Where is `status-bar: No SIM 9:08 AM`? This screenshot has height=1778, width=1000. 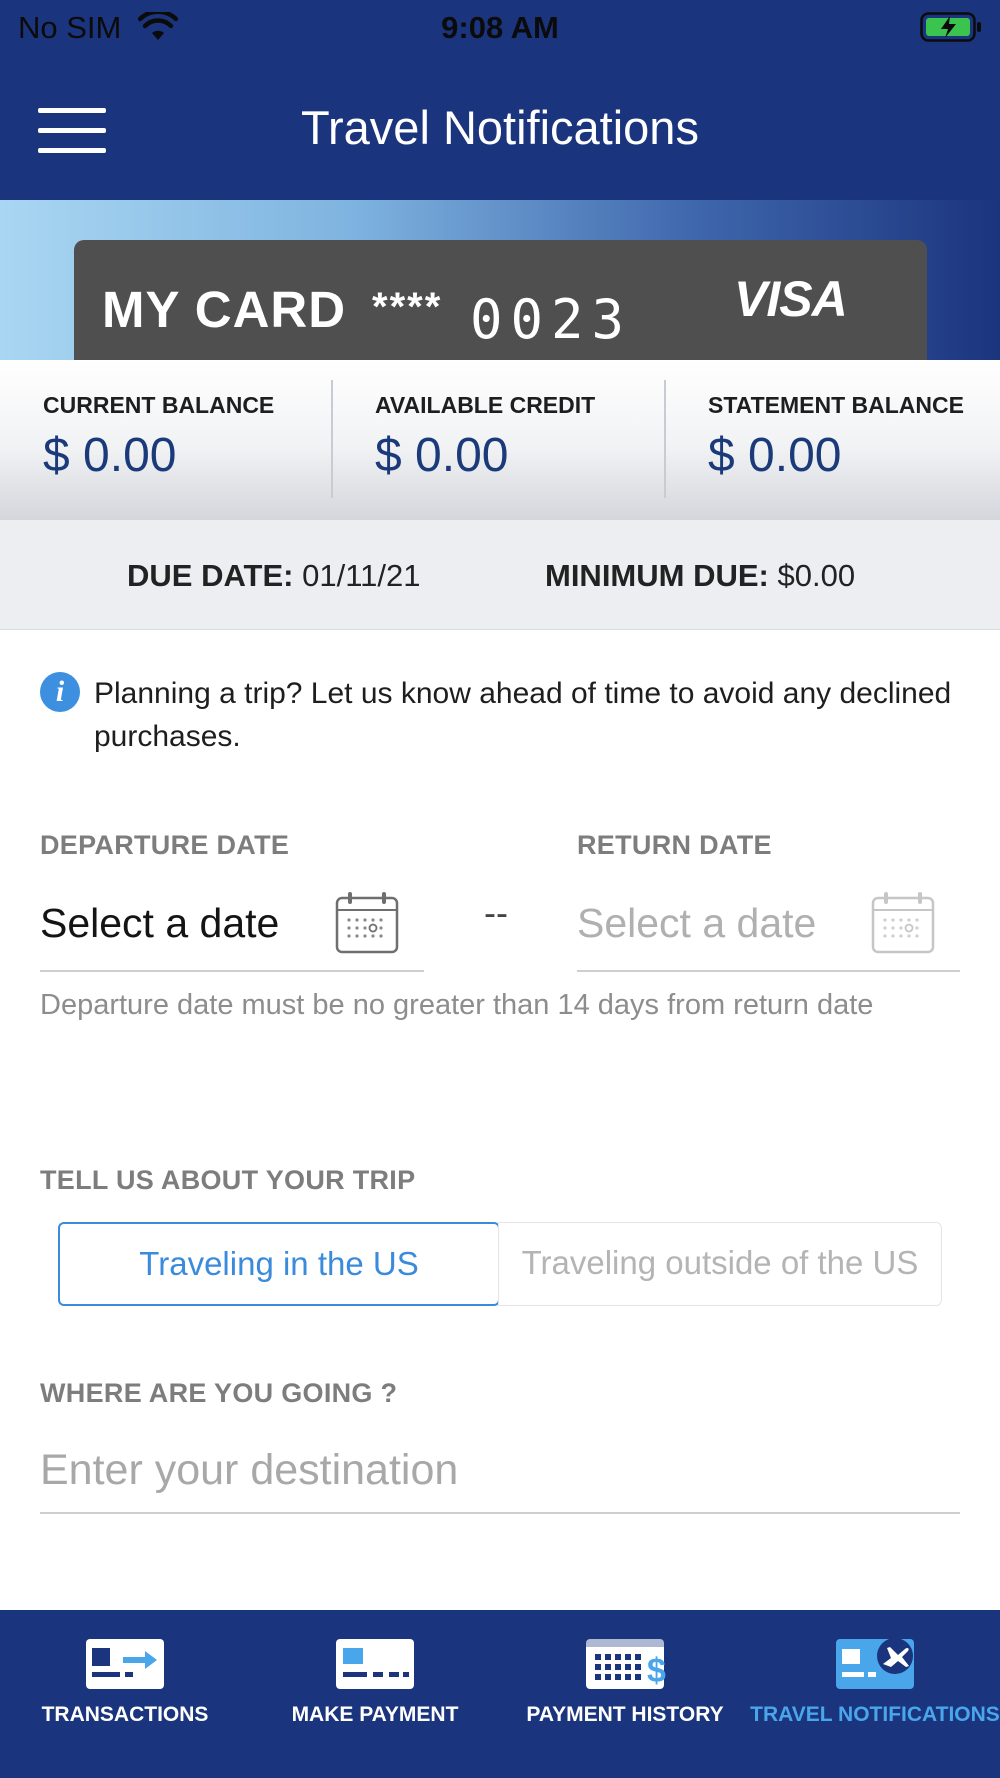 status-bar: No SIM 9:08 AM is located at coordinates (500, 28).